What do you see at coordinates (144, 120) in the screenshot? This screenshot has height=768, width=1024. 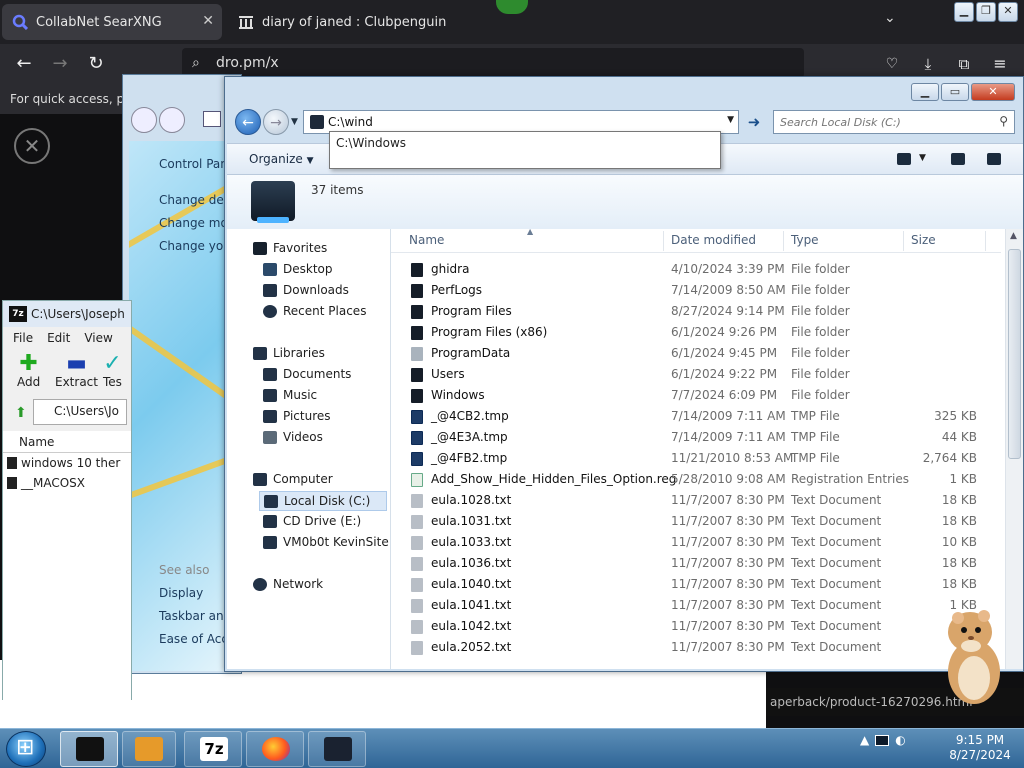 I see `cp-back-icon` at bounding box center [144, 120].